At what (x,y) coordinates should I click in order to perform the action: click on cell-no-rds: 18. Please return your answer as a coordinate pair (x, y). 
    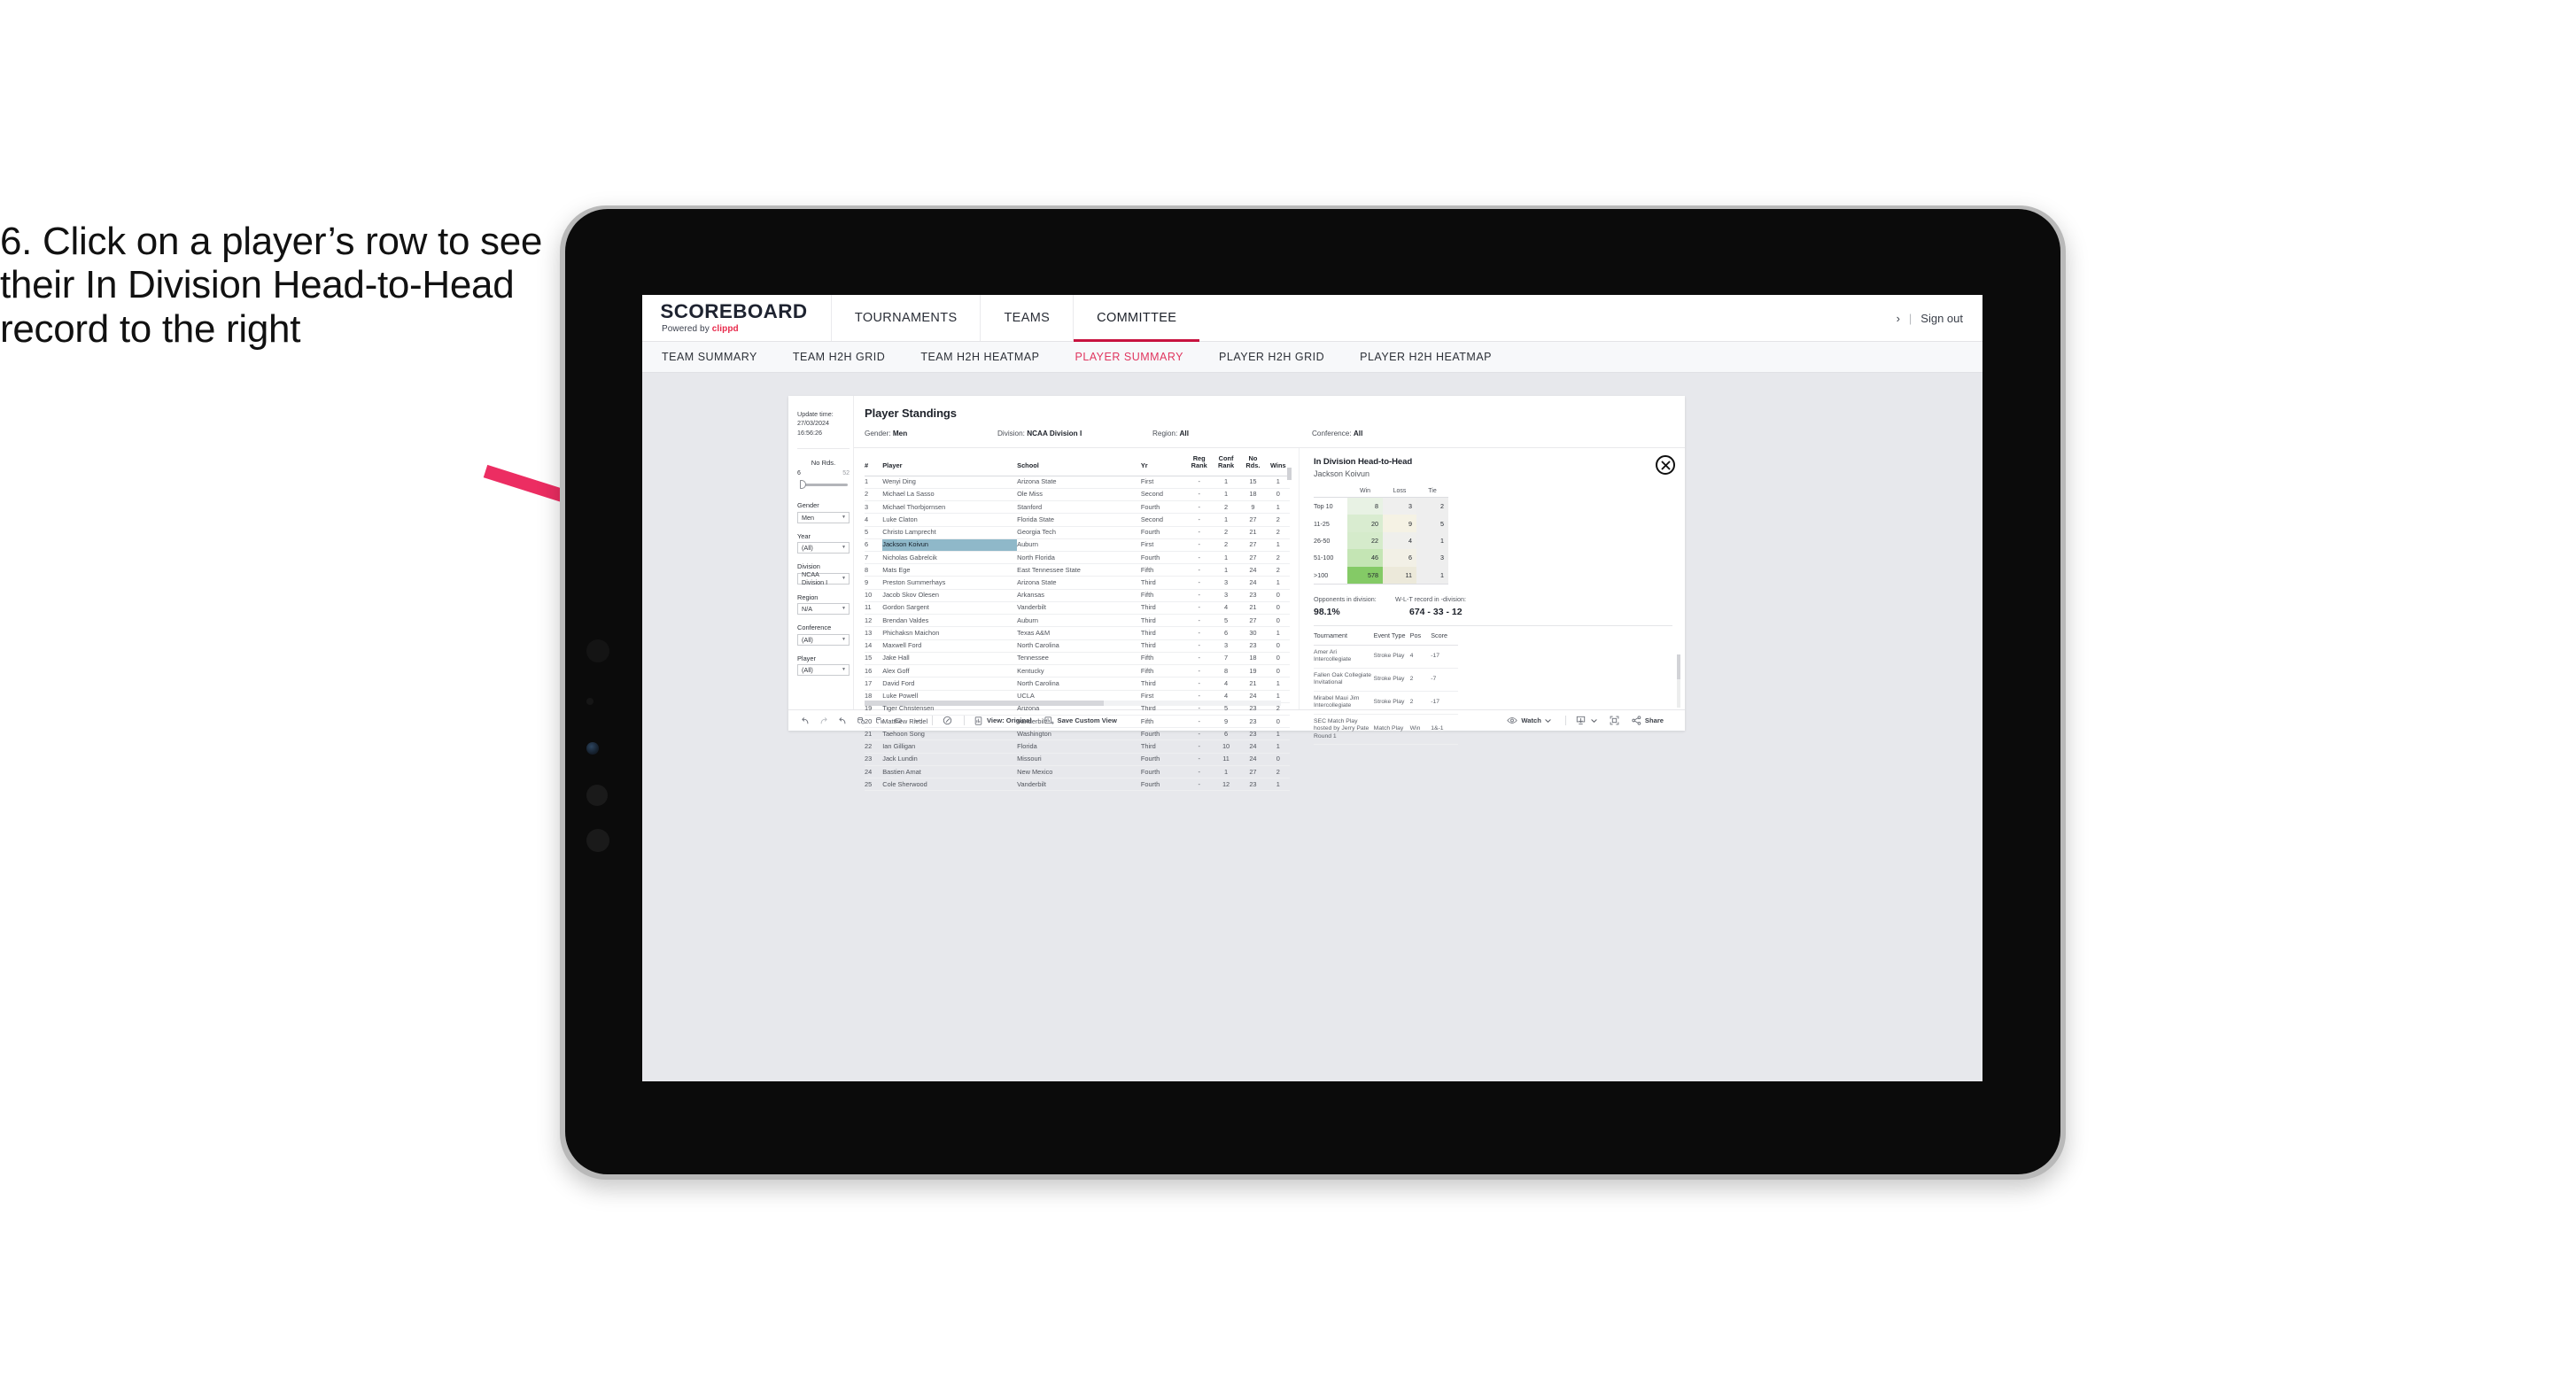
    Looking at the image, I should click on (1253, 495).